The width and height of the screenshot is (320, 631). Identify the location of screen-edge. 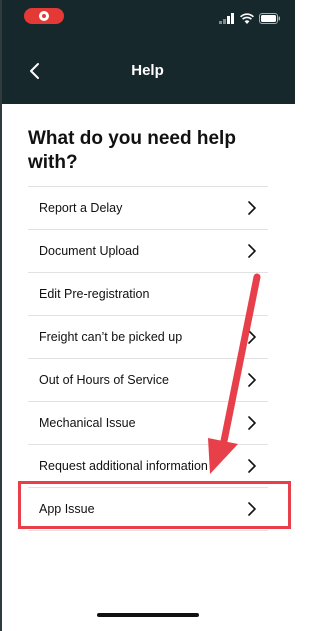
(1, 315).